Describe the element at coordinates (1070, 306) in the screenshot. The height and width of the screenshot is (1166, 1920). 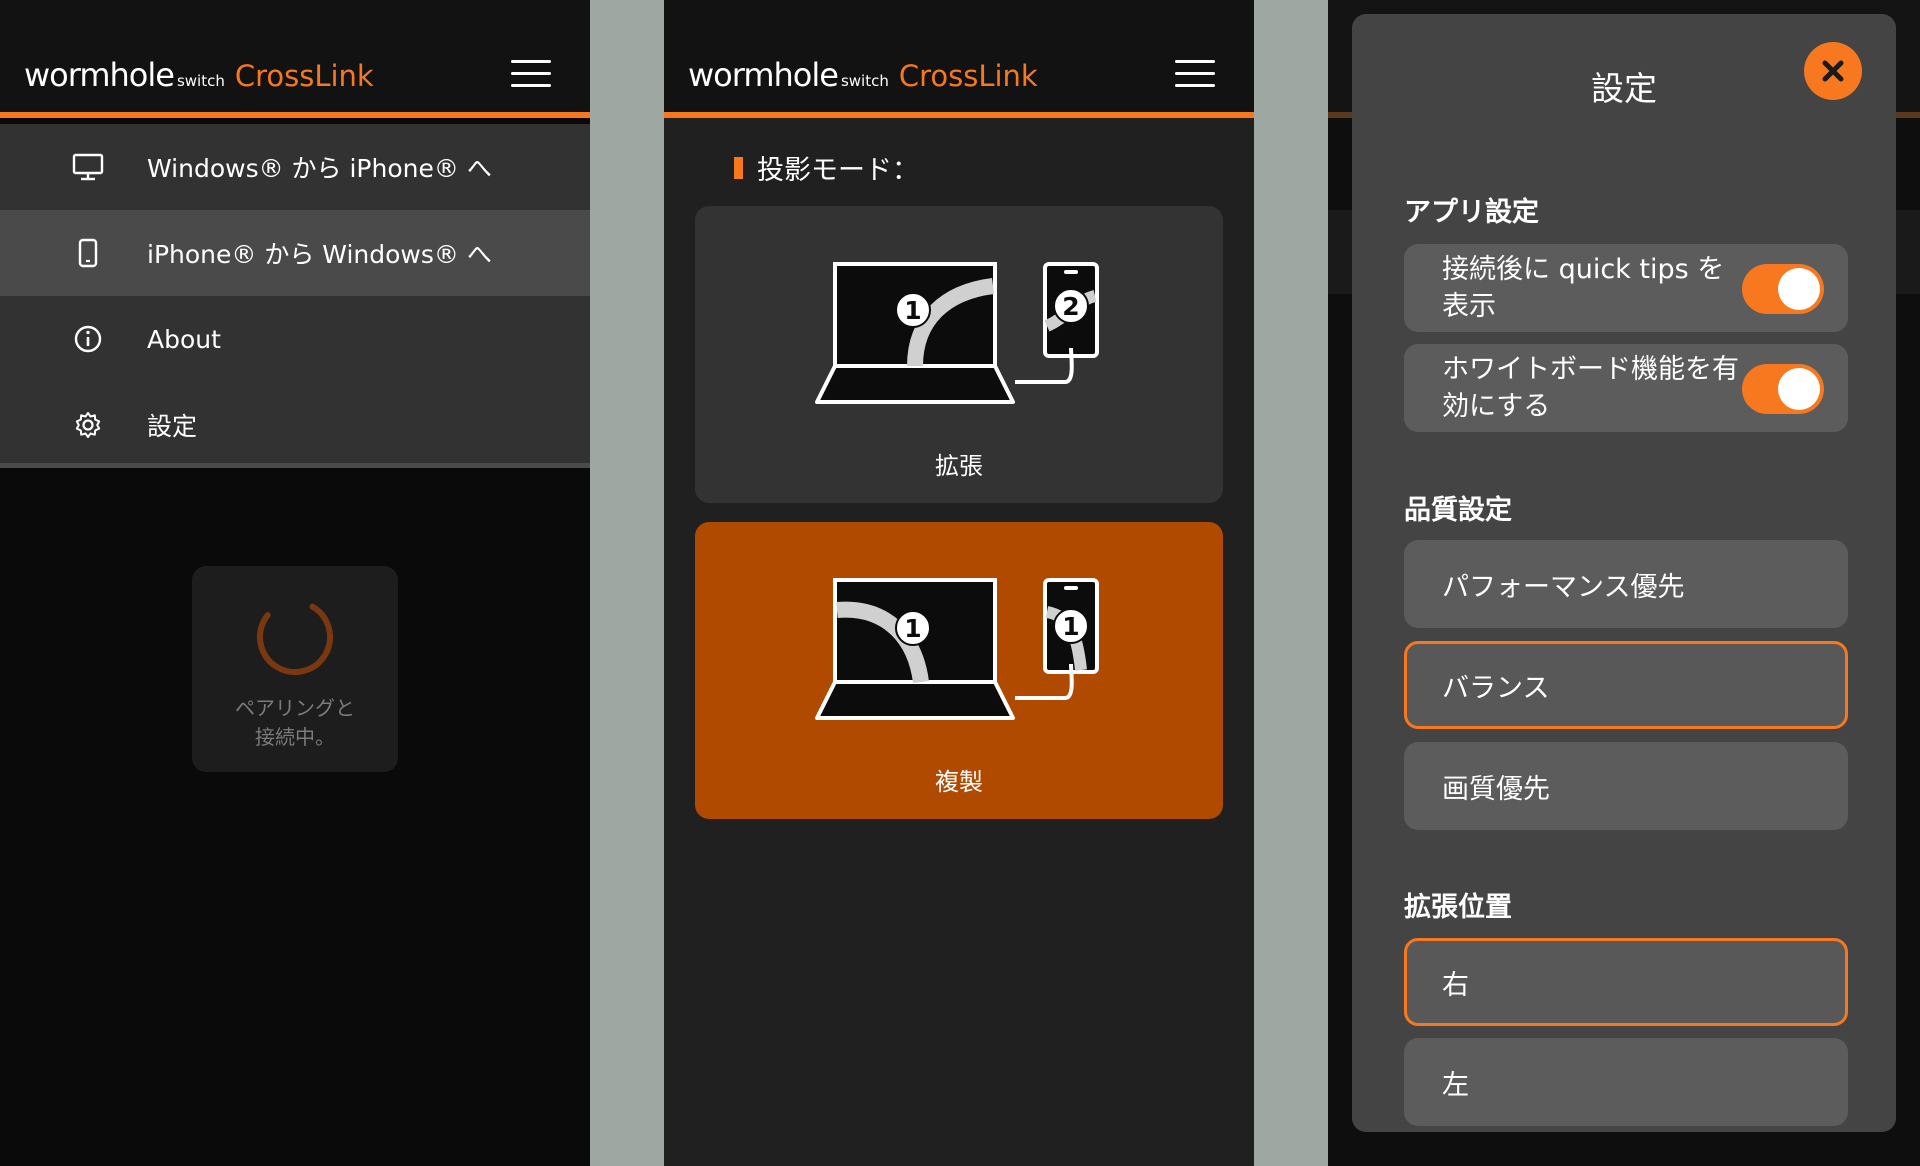
I see `phone-screen-number: 2` at that location.